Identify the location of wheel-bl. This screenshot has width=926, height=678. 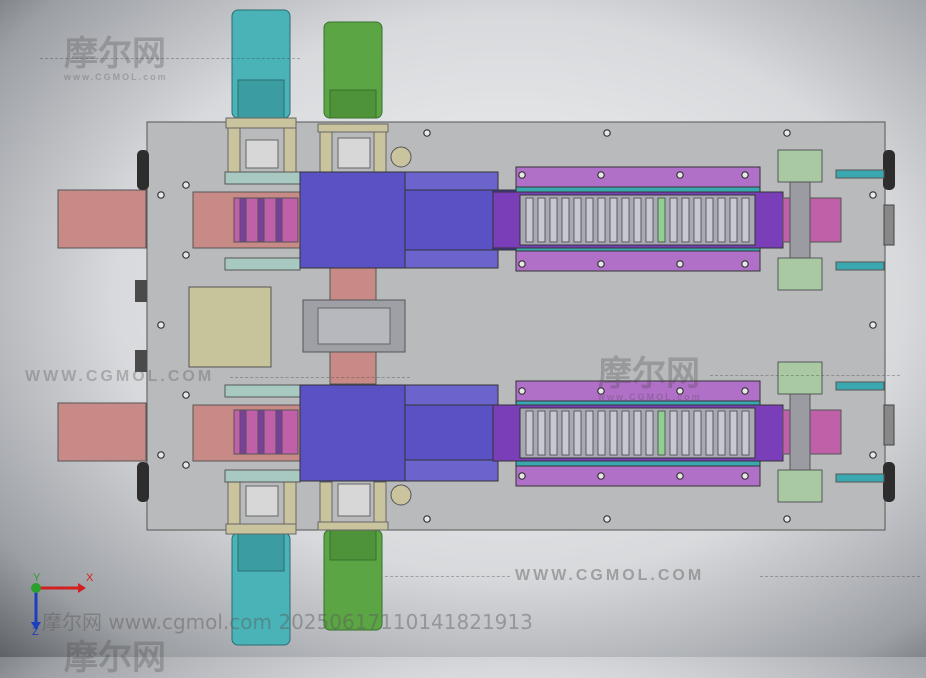
(143, 482).